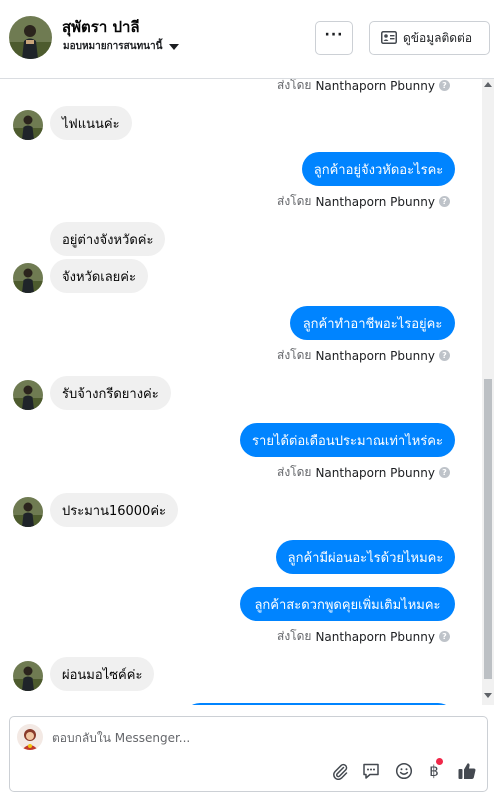  I want to click on incoming-message: ผ่อนมอไซค์ค่ะ, so click(102, 674).